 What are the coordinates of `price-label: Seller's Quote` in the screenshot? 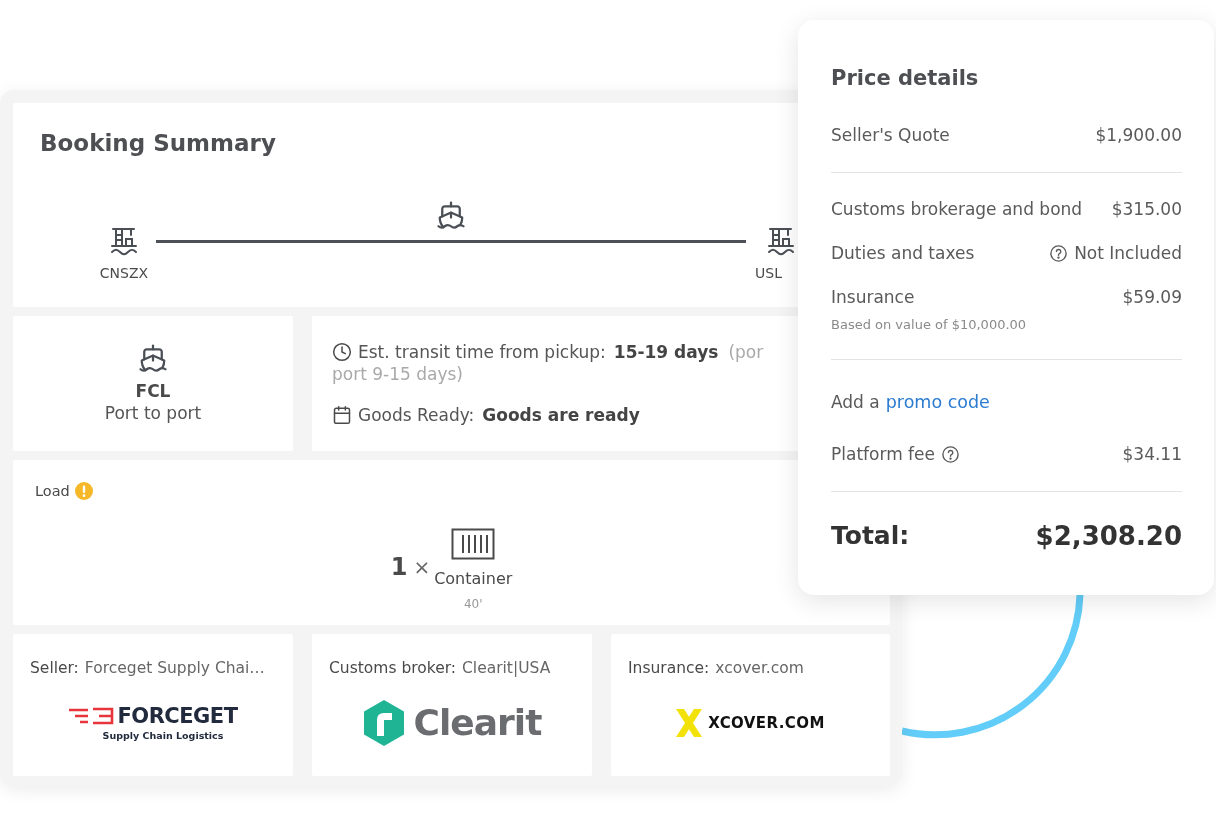 It's located at (890, 135).